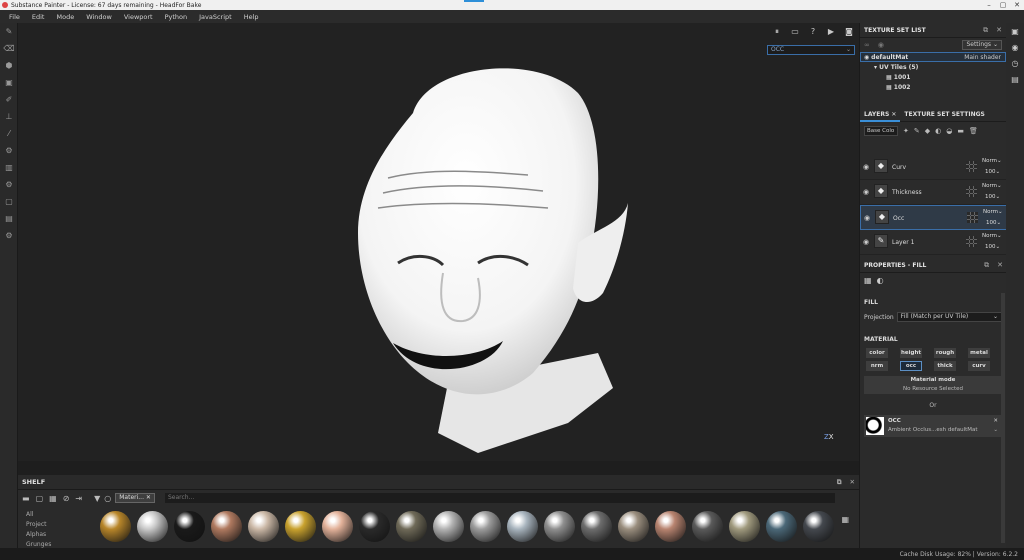 This screenshot has width=1024, height=560. Describe the element at coordinates (985, 30) in the screenshot. I see `undock-icon: ⧉` at that location.